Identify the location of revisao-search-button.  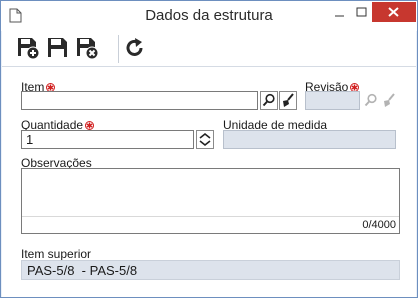
(371, 100).